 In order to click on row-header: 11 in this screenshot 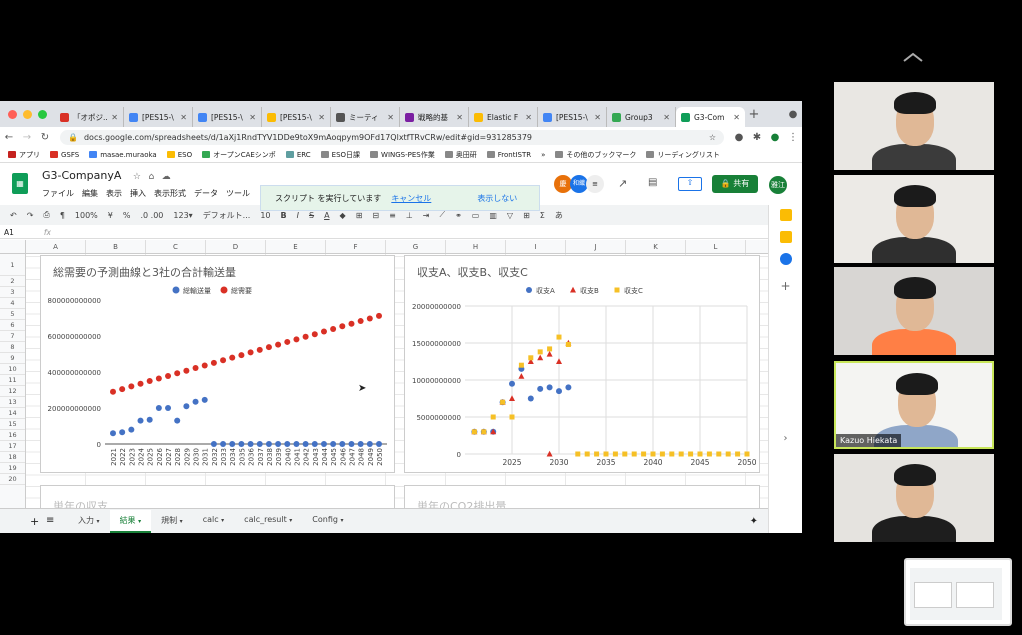, I will do `click(12, 380)`.